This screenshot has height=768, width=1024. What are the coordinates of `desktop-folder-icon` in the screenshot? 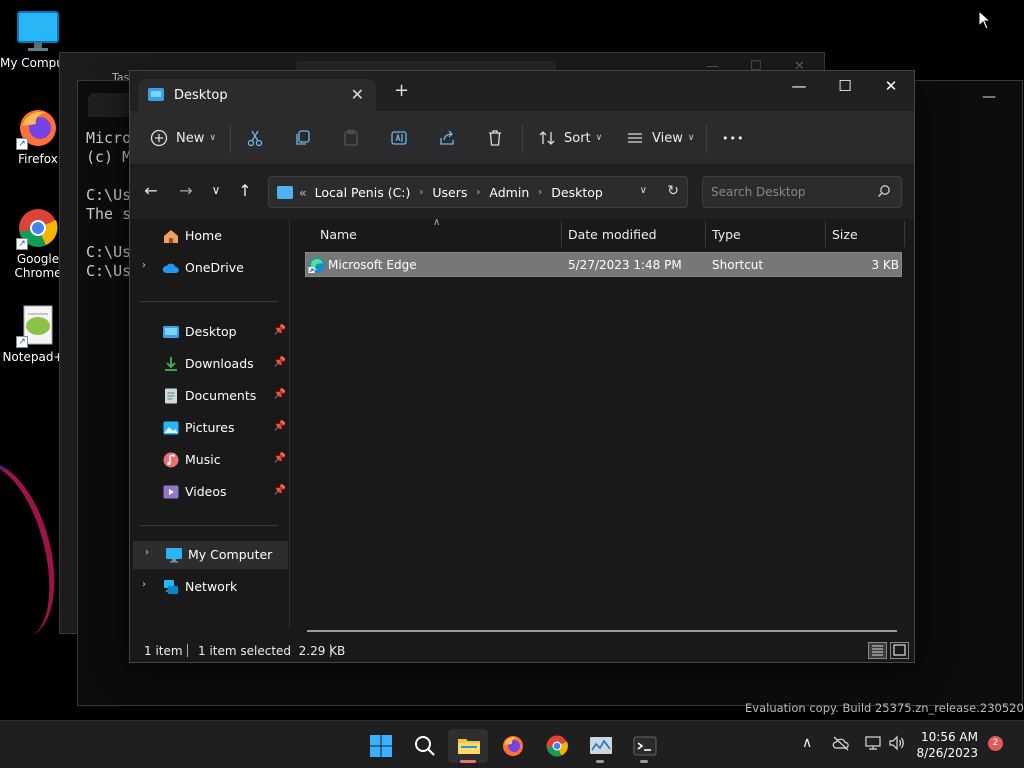 It's located at (171, 332).